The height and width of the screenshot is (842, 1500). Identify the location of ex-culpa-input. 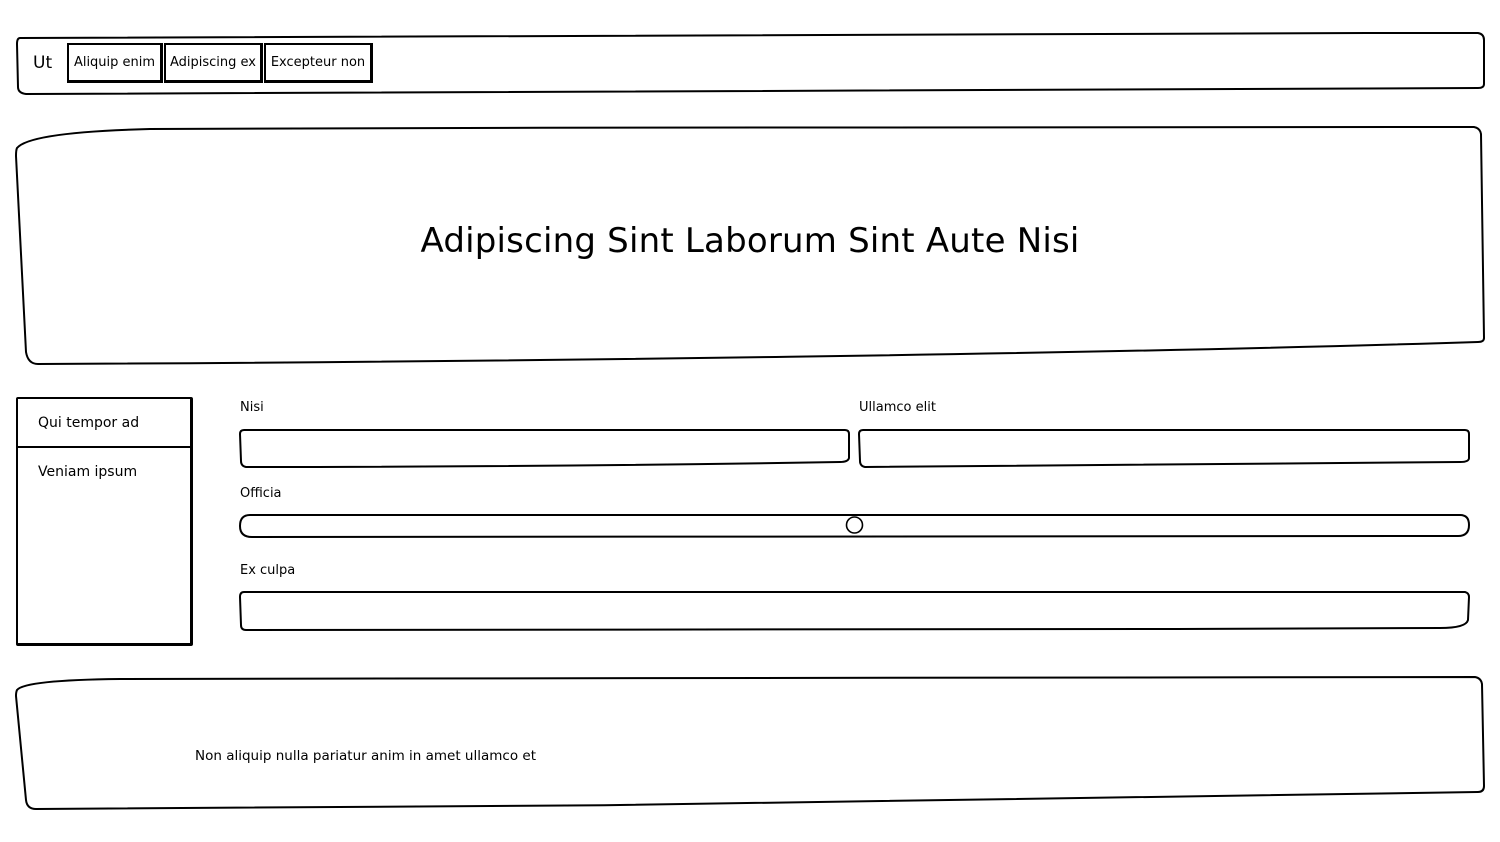
(854, 610).